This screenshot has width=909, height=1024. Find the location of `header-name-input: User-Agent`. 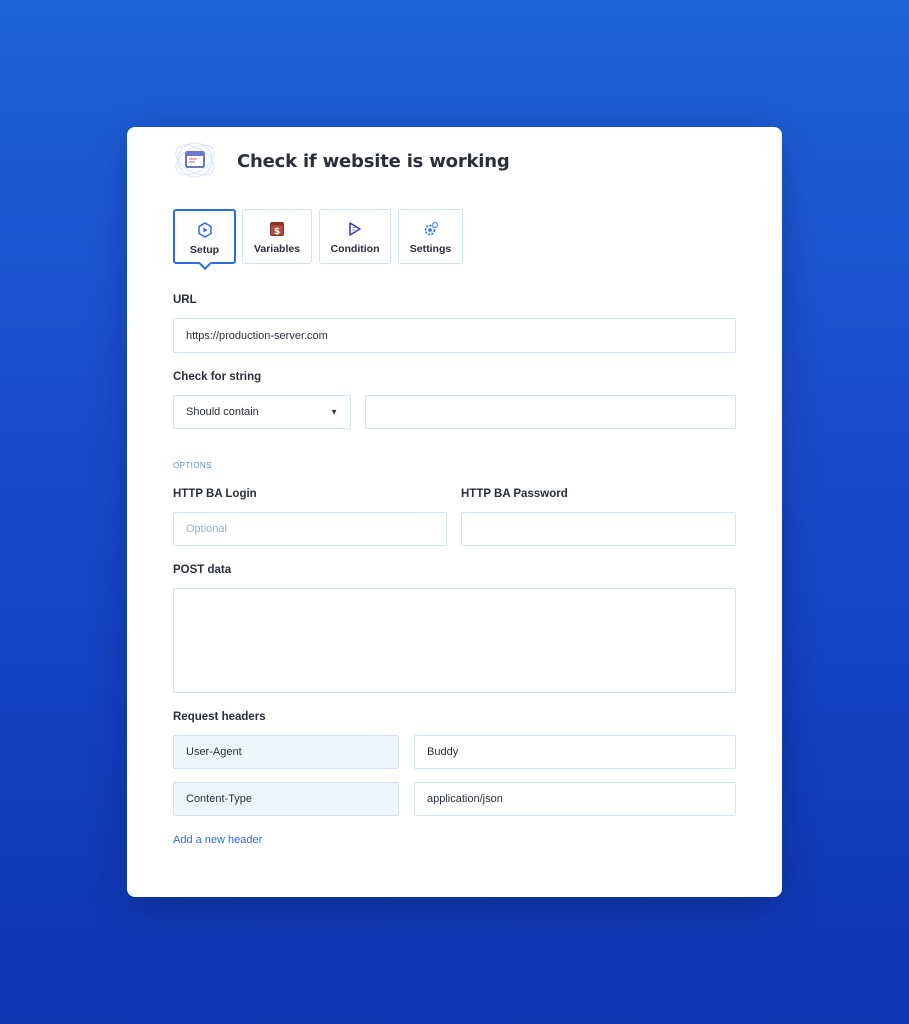

header-name-input: User-Agent is located at coordinates (286, 752).